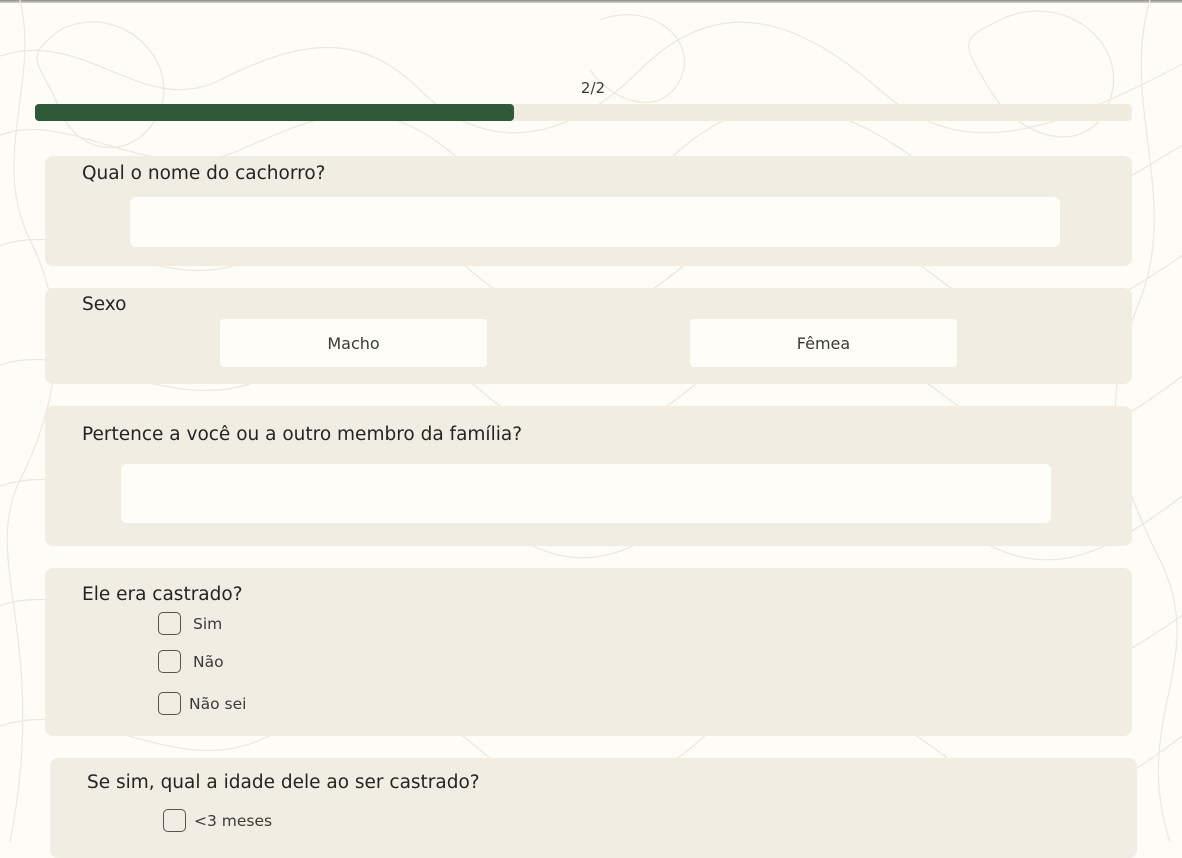 The width and height of the screenshot is (1182, 858). What do you see at coordinates (218, 703) in the screenshot?
I see `option-label: Não sei` at bounding box center [218, 703].